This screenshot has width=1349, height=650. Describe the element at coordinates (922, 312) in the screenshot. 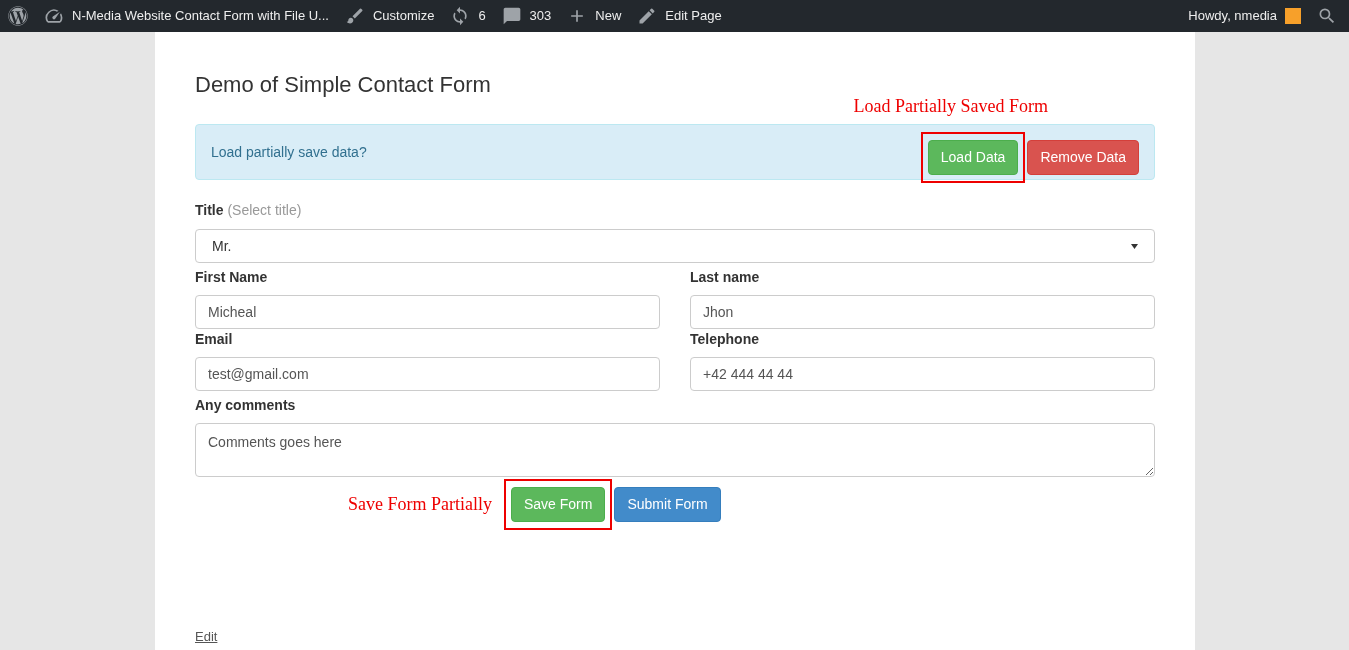

I see `input-field: Jhon` at that location.